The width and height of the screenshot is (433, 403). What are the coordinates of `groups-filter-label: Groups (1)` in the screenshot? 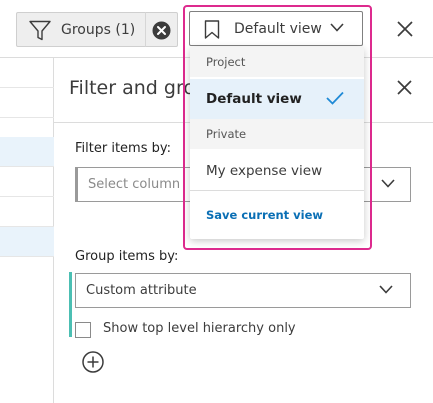 It's located at (98, 30).